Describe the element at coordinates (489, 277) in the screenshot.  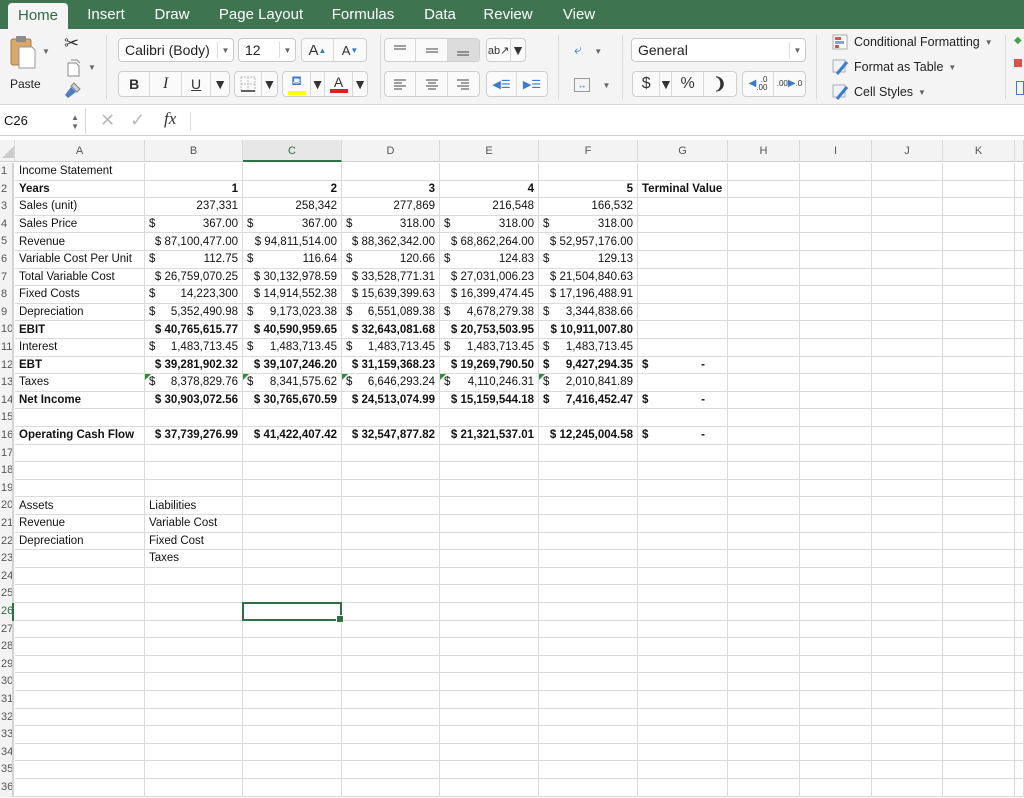
I see `cell-e7: $ 27,031,006.23` at that location.